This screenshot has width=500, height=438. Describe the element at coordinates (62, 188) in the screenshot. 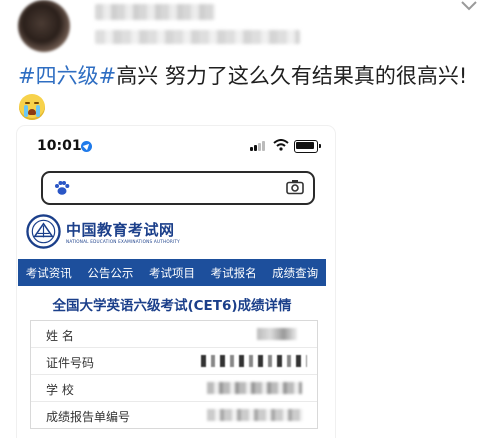

I see `paw-icon` at that location.